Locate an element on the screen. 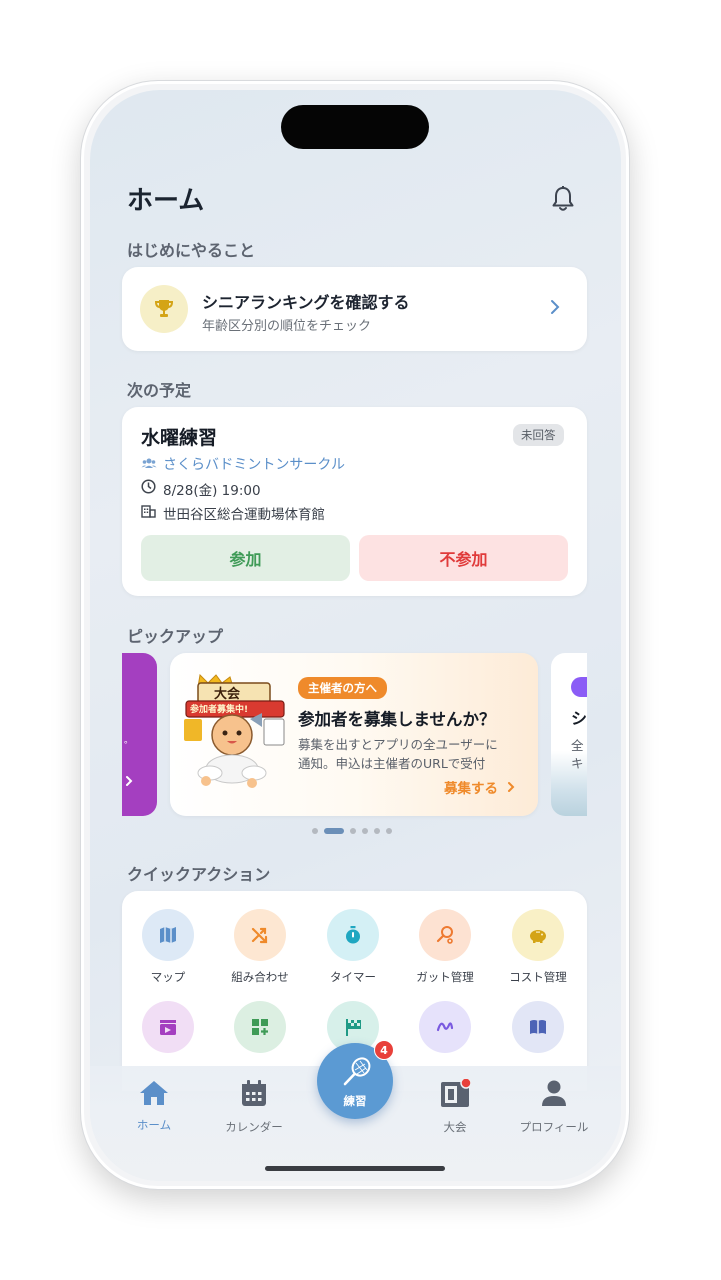 This screenshot has height=1280, width=721. timer-icon is located at coordinates (353, 935).